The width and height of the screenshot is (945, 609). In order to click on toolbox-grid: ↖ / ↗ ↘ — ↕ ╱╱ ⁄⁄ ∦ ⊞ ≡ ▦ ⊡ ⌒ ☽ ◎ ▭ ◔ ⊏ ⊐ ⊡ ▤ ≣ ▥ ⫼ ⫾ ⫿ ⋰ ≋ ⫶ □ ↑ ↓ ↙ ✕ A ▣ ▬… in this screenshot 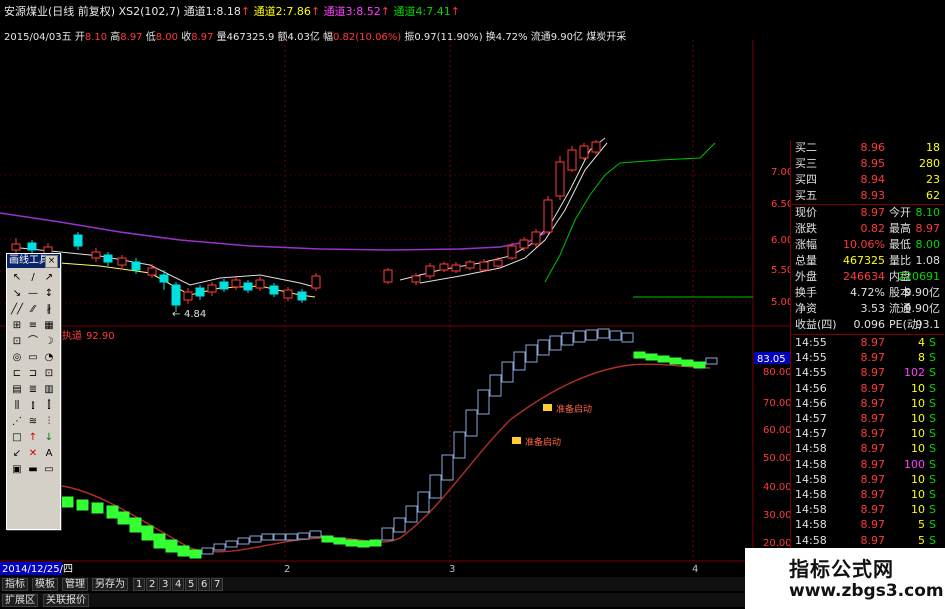, I will do `click(33, 374)`.